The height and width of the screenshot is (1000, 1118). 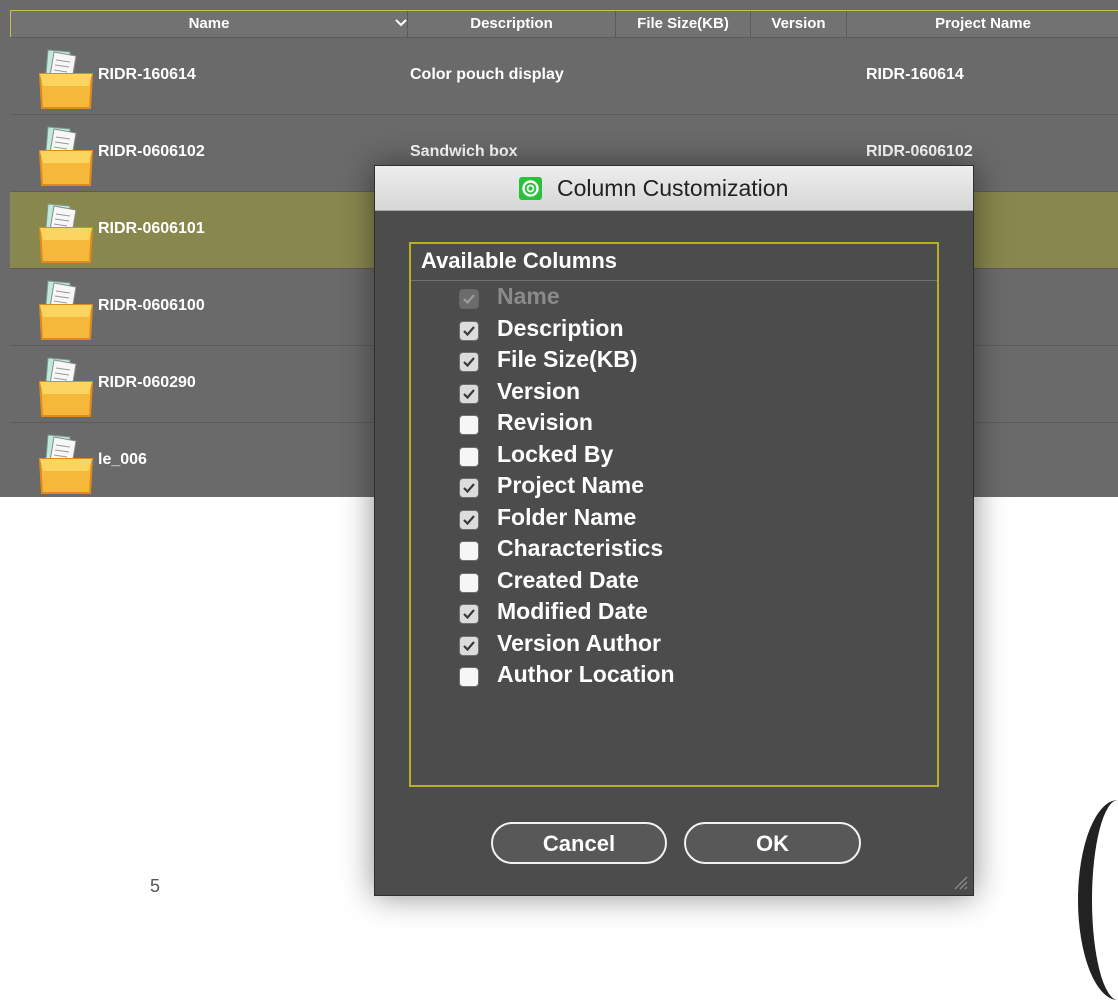 What do you see at coordinates (679, 613) in the screenshot?
I see `column-option-modified-date: Modified Date` at bounding box center [679, 613].